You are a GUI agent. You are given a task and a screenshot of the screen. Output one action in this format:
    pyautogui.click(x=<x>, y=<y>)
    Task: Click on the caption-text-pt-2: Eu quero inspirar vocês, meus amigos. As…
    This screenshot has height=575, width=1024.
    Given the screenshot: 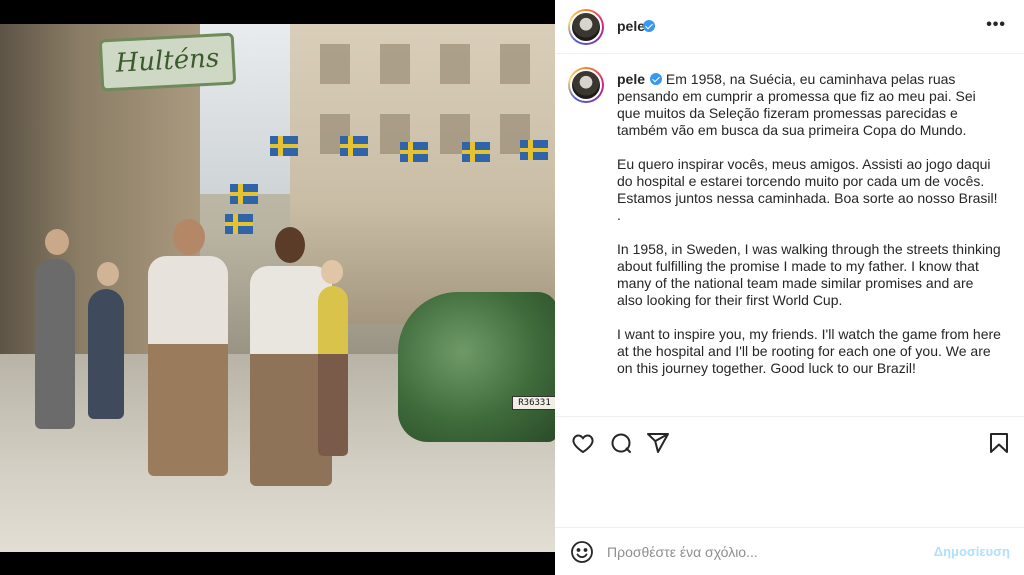 What is the action you would take?
    pyautogui.click(x=807, y=189)
    